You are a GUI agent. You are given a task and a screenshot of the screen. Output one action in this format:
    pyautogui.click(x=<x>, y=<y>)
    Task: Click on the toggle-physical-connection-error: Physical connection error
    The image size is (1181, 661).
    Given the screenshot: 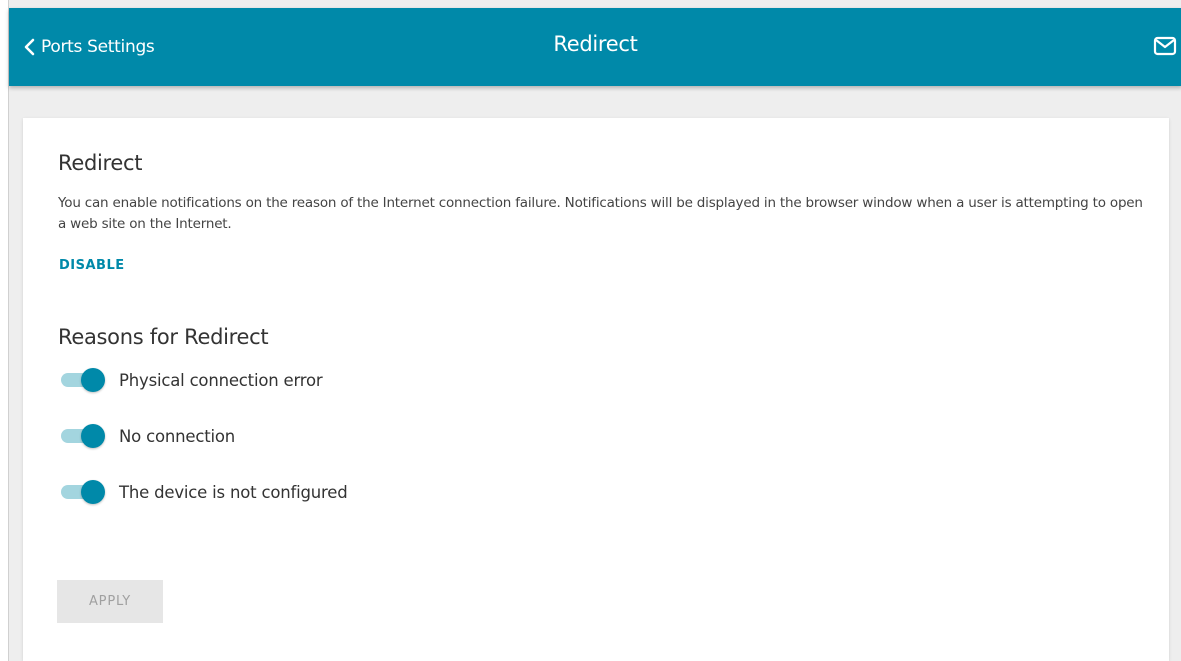 What is the action you would take?
    pyautogui.click(x=191, y=380)
    